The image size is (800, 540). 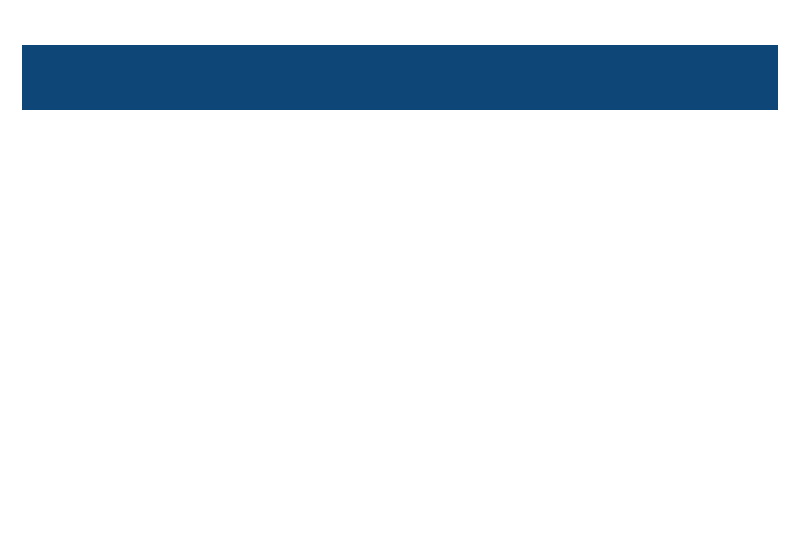 I want to click on column-header-edge, so click(x=725, y=77).